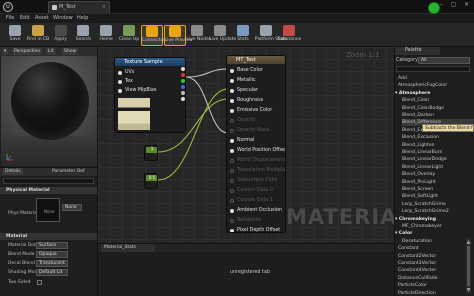 This screenshot has height=296, width=474. Describe the element at coordinates (52, 263) in the screenshot. I see `decal-blend-mode-dropdown: Translucent` at that location.